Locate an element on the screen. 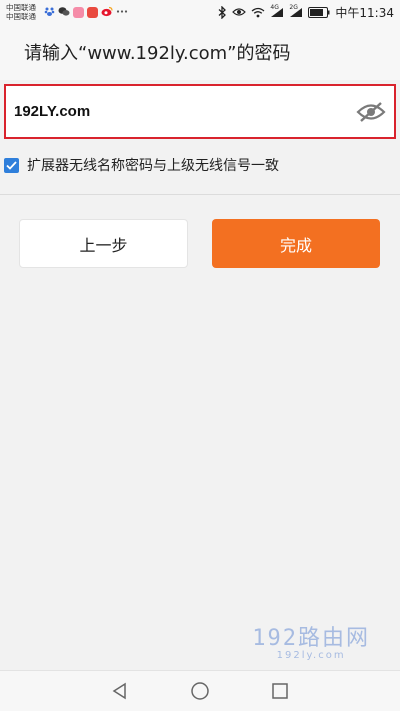  carrier-info: 中国联通 中国联通 is located at coordinates (21, 12).